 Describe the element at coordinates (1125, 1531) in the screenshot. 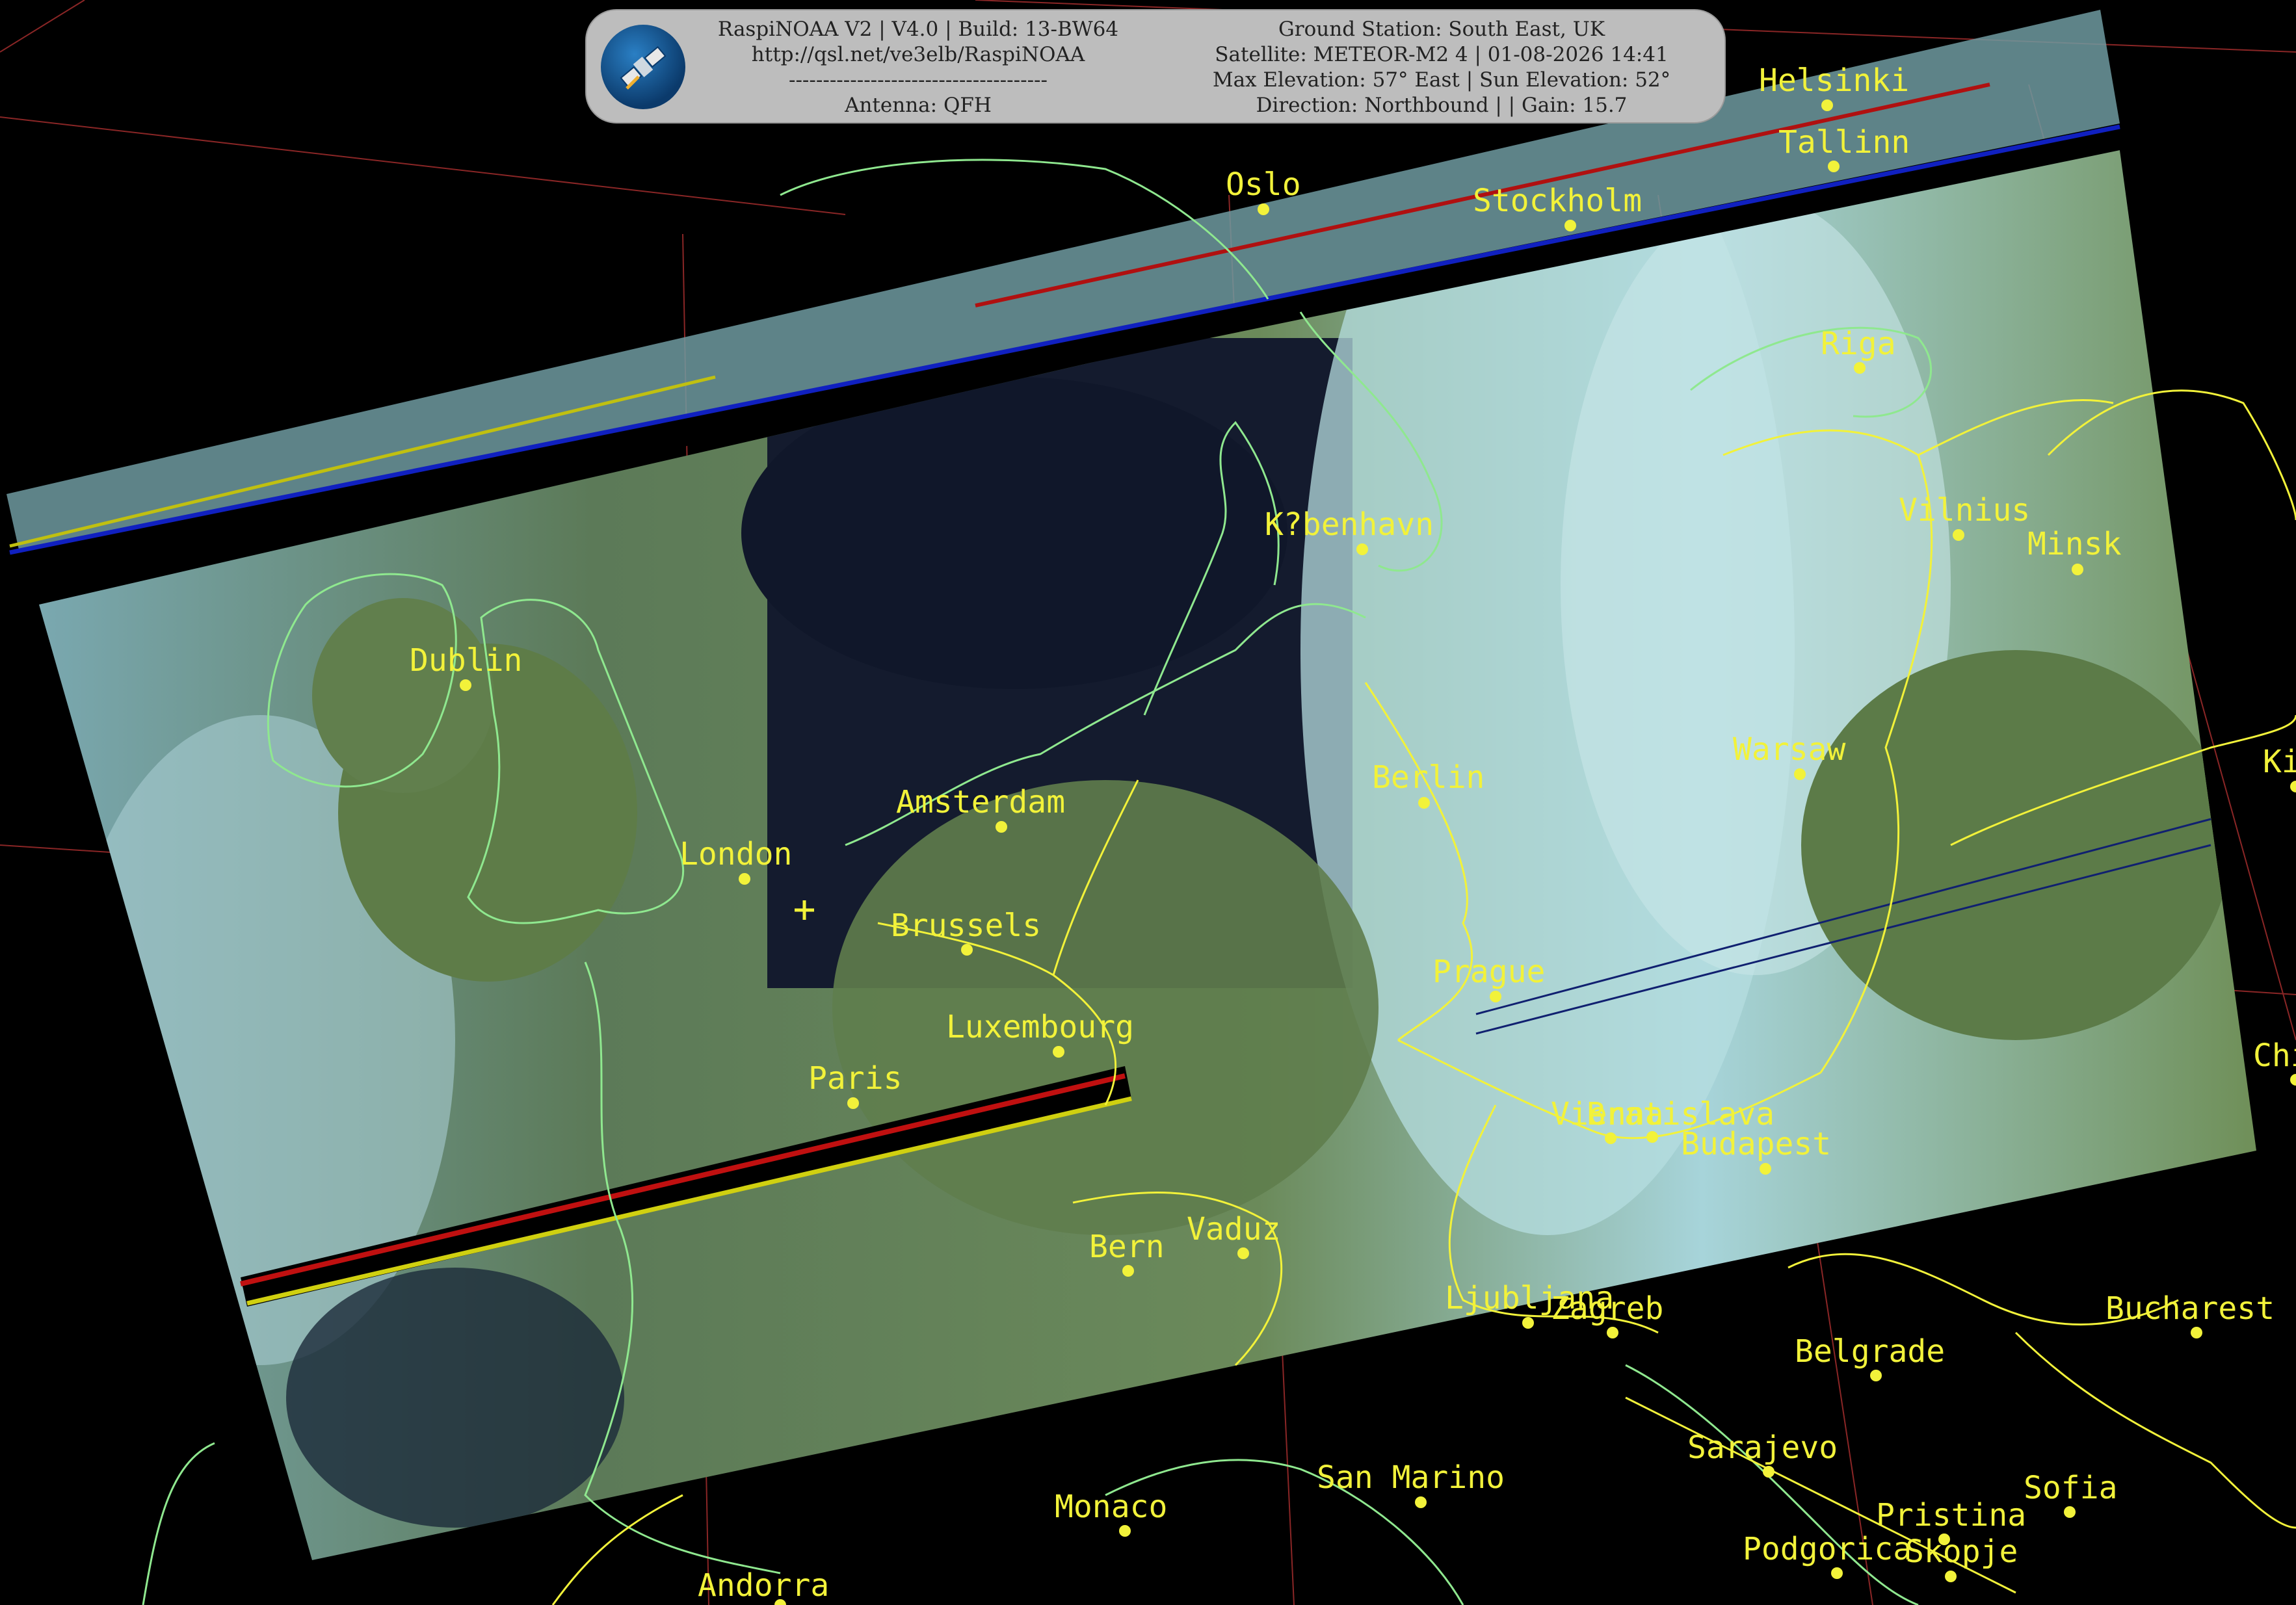

I see `city-marker-monaco` at that location.